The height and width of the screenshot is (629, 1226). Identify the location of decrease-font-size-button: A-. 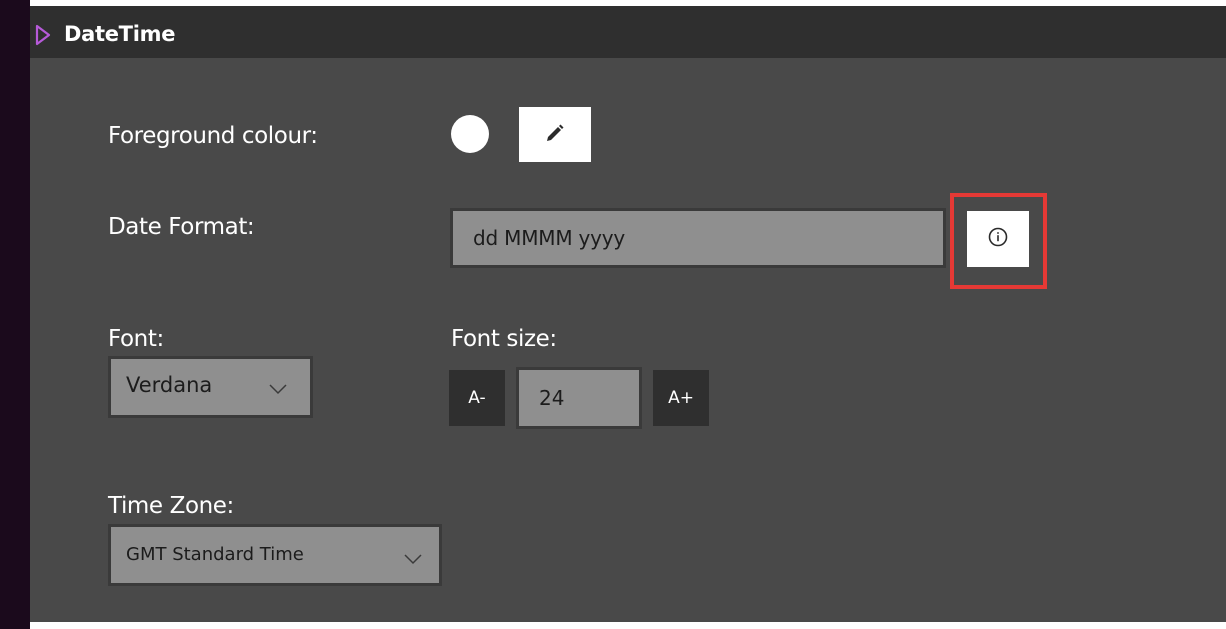
(477, 398).